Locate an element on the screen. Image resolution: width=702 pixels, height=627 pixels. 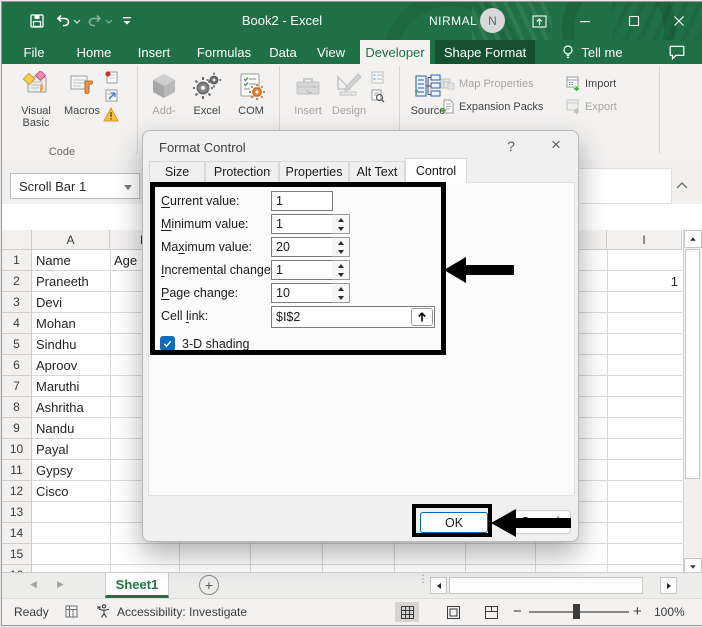
status-accessibility: Accessibility: Investigate is located at coordinates (182, 612).